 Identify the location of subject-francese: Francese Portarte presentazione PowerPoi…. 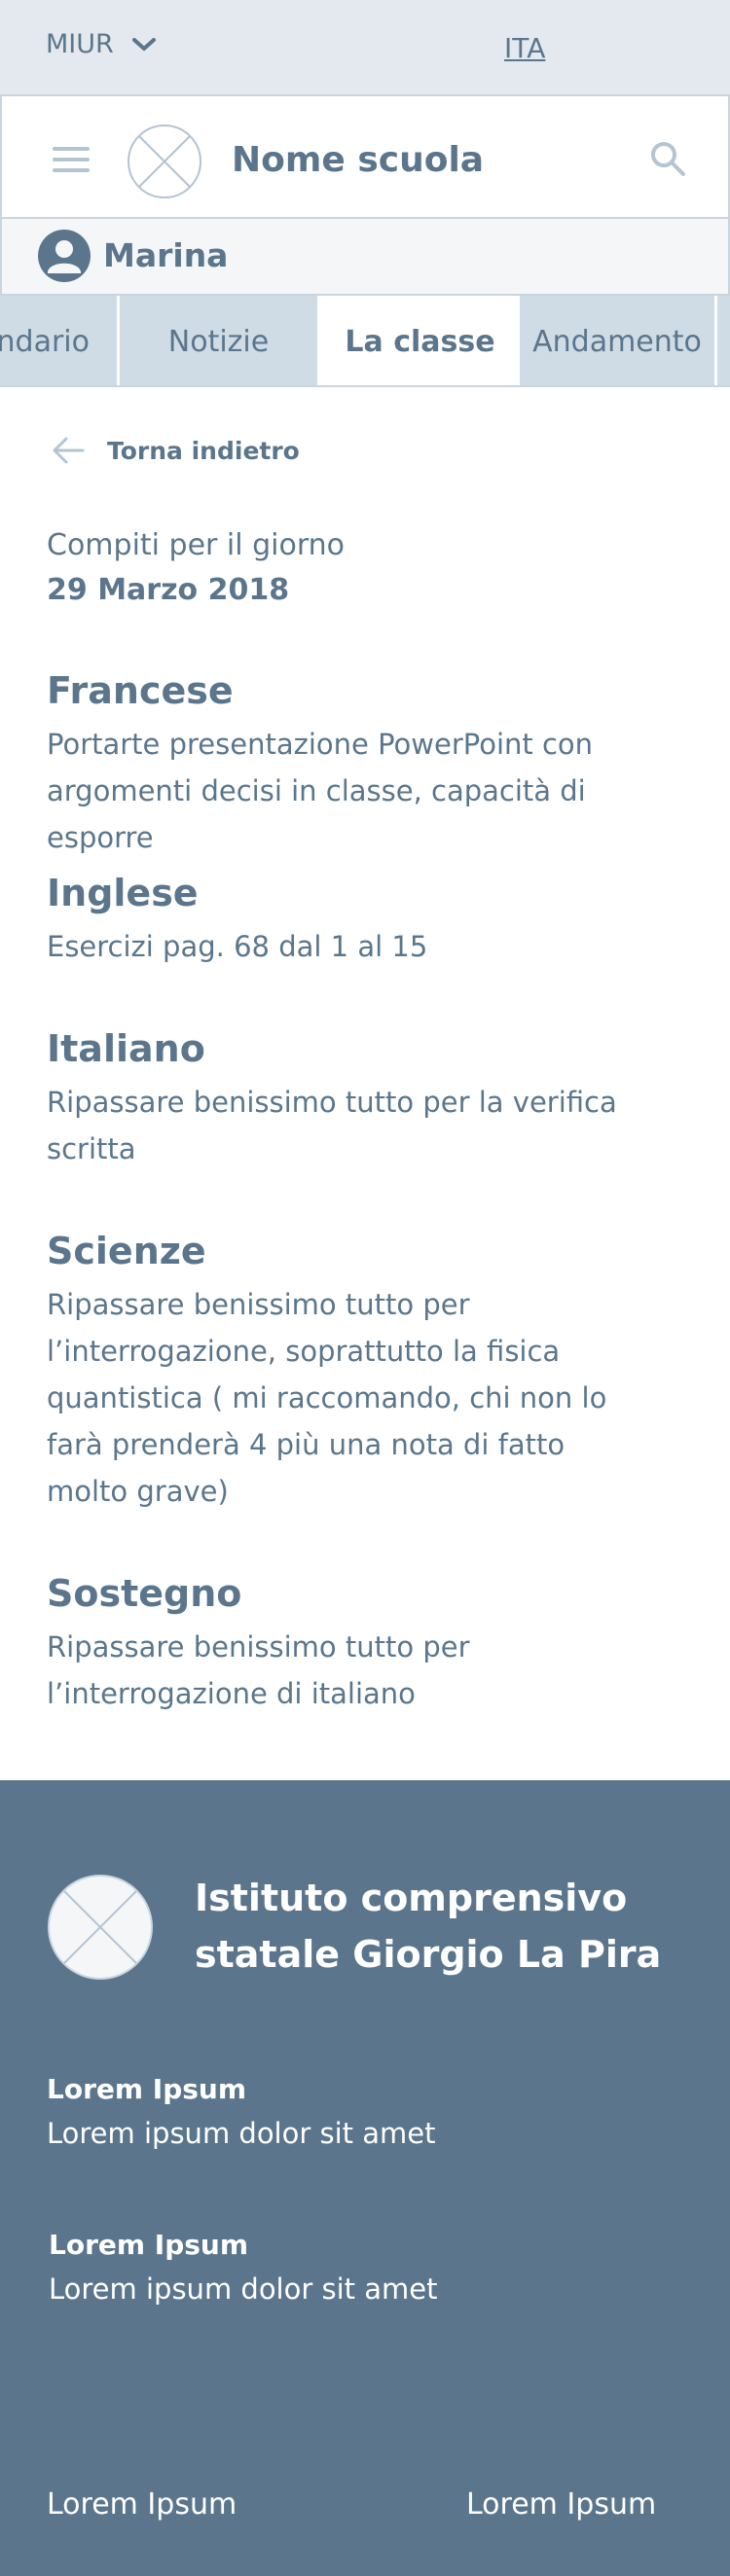
(359, 764).